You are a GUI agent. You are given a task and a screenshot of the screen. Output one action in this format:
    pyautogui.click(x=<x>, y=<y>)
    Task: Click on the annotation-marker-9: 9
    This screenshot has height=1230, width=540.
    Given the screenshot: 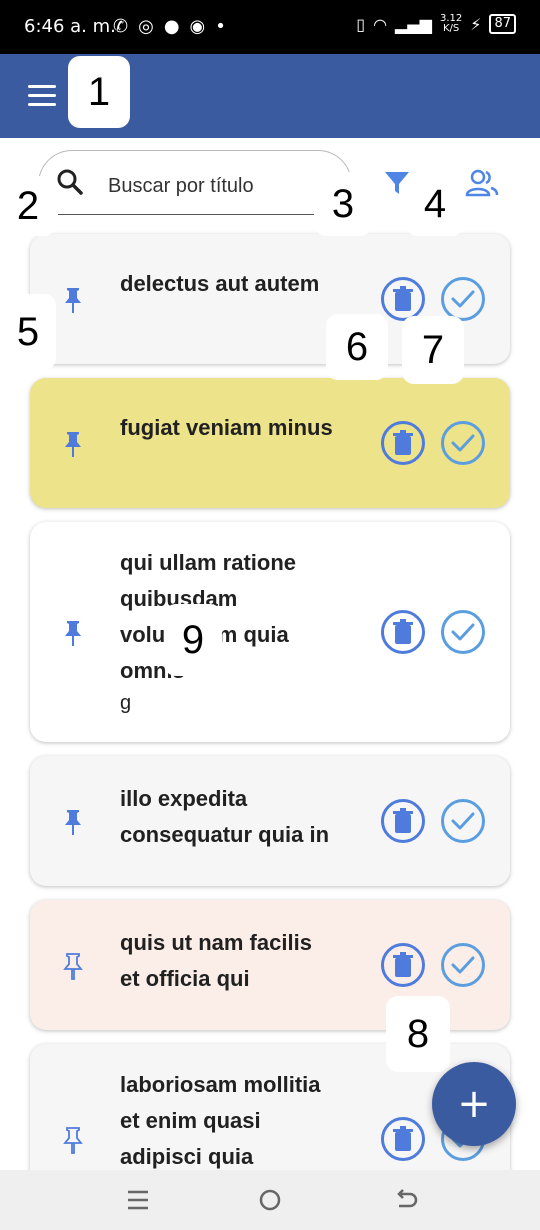 What is the action you would take?
    pyautogui.click(x=193, y=640)
    